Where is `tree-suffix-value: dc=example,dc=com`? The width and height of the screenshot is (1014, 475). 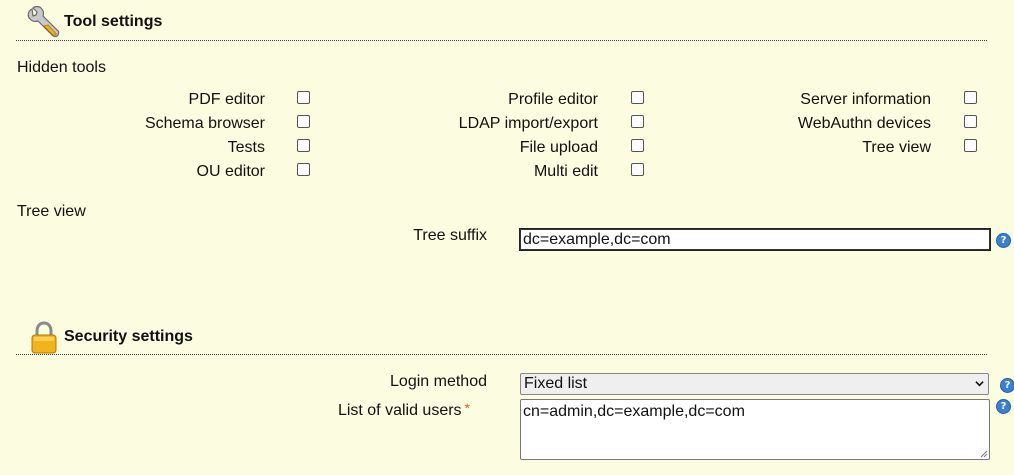 tree-suffix-value: dc=example,dc=com is located at coordinates (597, 239).